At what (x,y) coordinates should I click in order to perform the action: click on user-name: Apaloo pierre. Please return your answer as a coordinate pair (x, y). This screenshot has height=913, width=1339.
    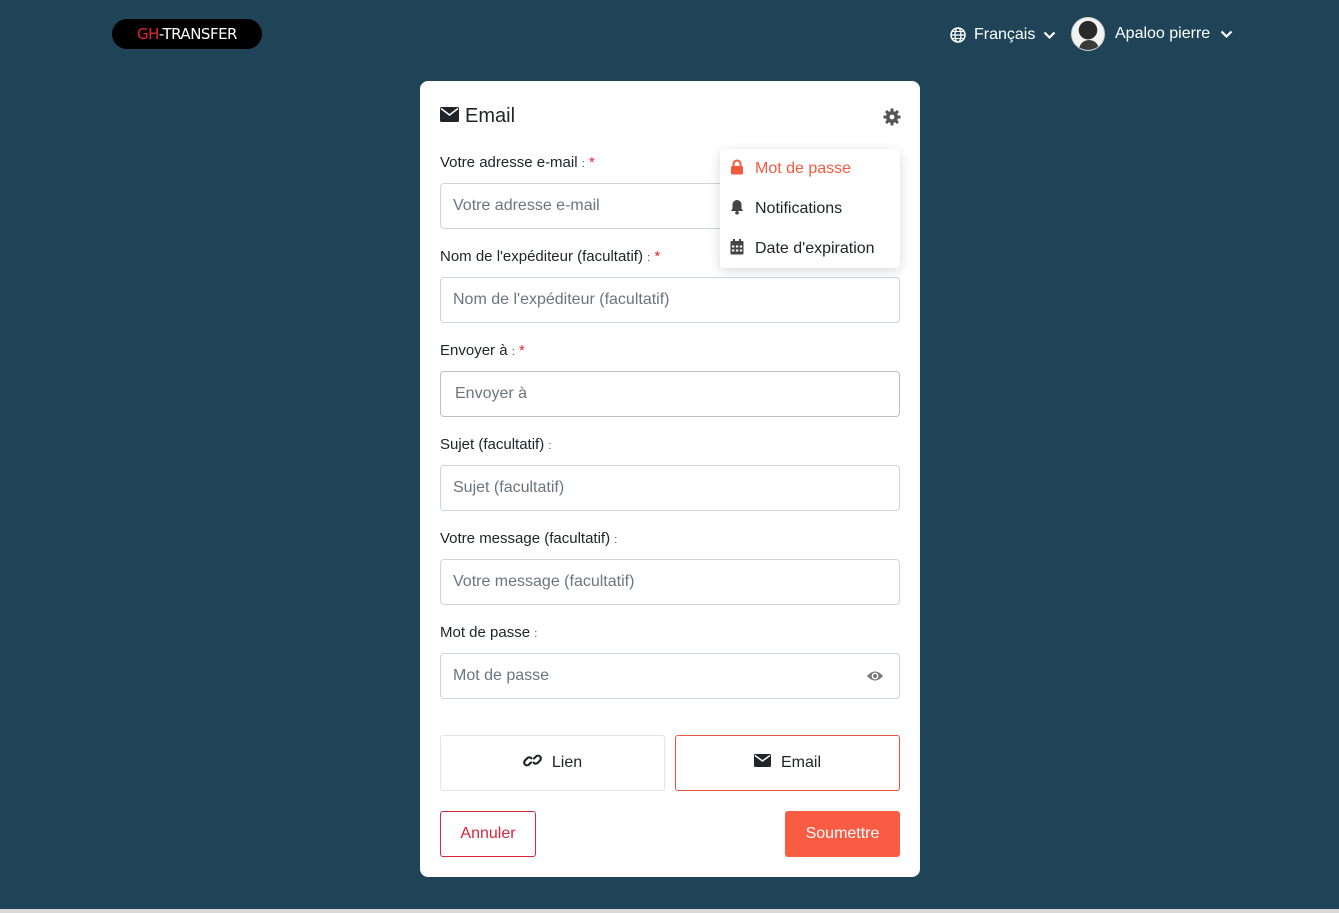
    Looking at the image, I should click on (1163, 33).